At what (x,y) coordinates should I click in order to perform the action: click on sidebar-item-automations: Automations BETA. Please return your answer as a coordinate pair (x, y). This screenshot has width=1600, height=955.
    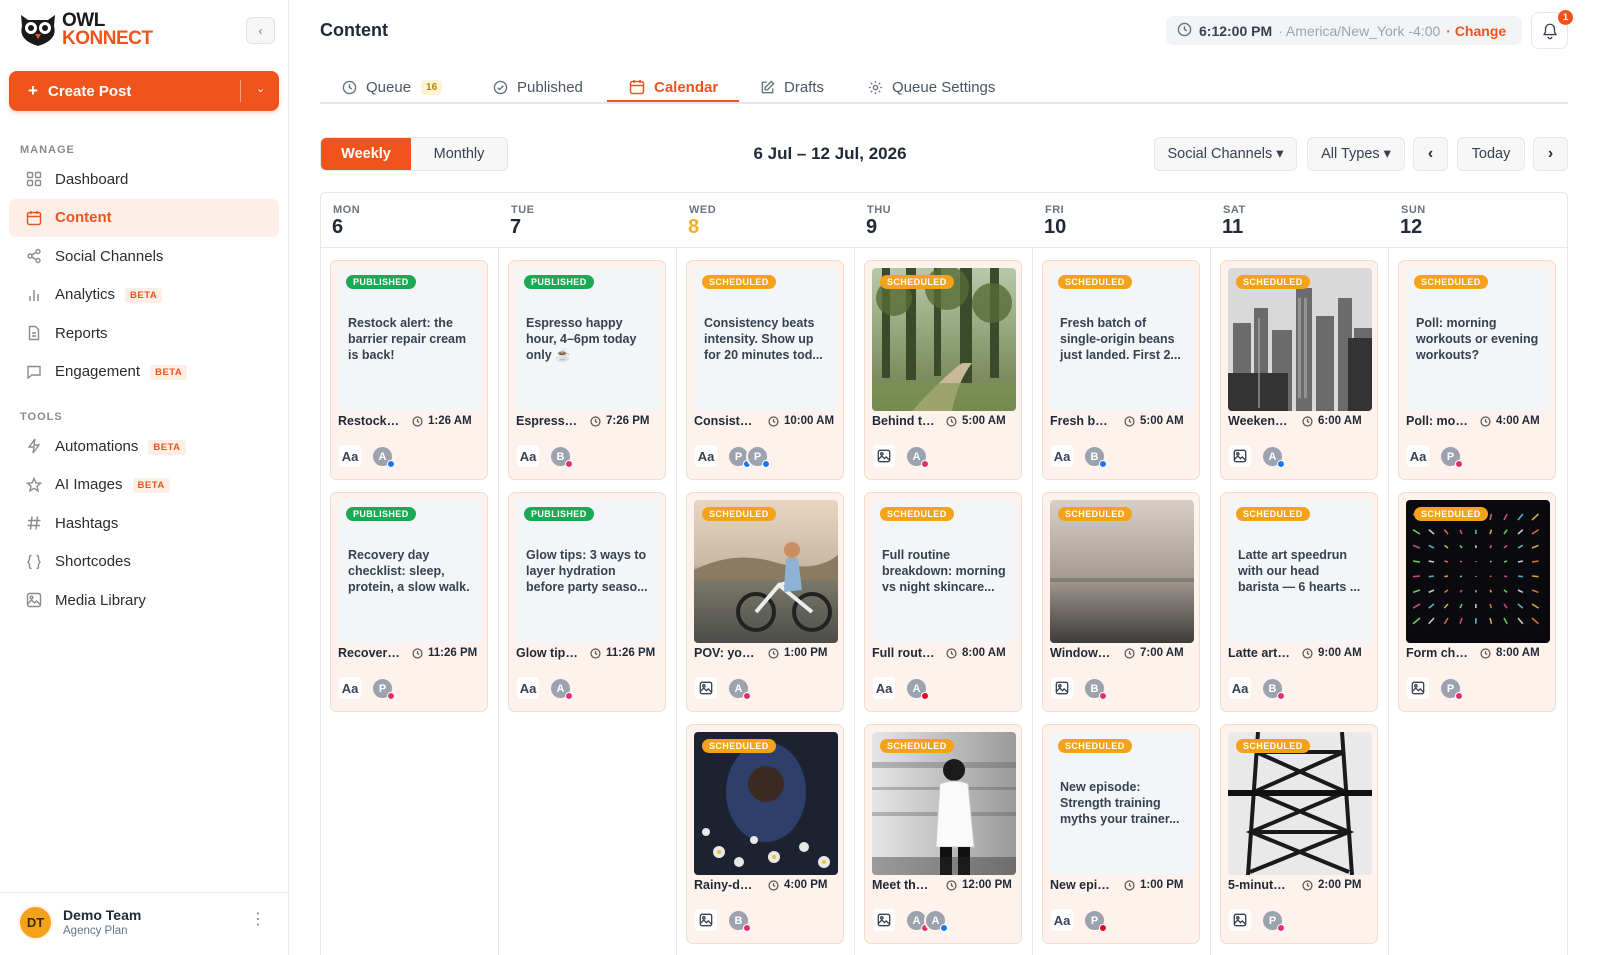
    Looking at the image, I should click on (144, 446).